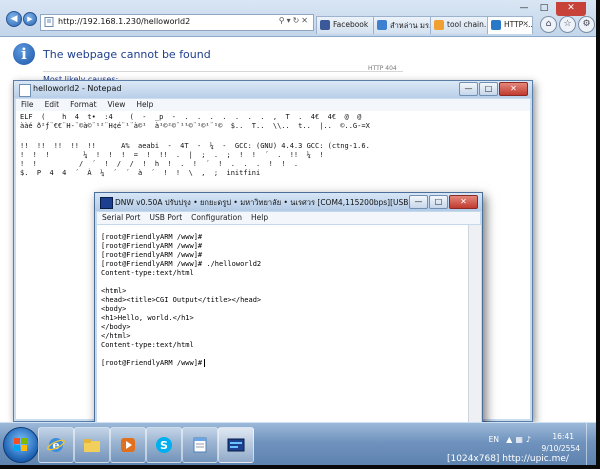 The image size is (600, 469). I want to click on divider, so click(223, 71).